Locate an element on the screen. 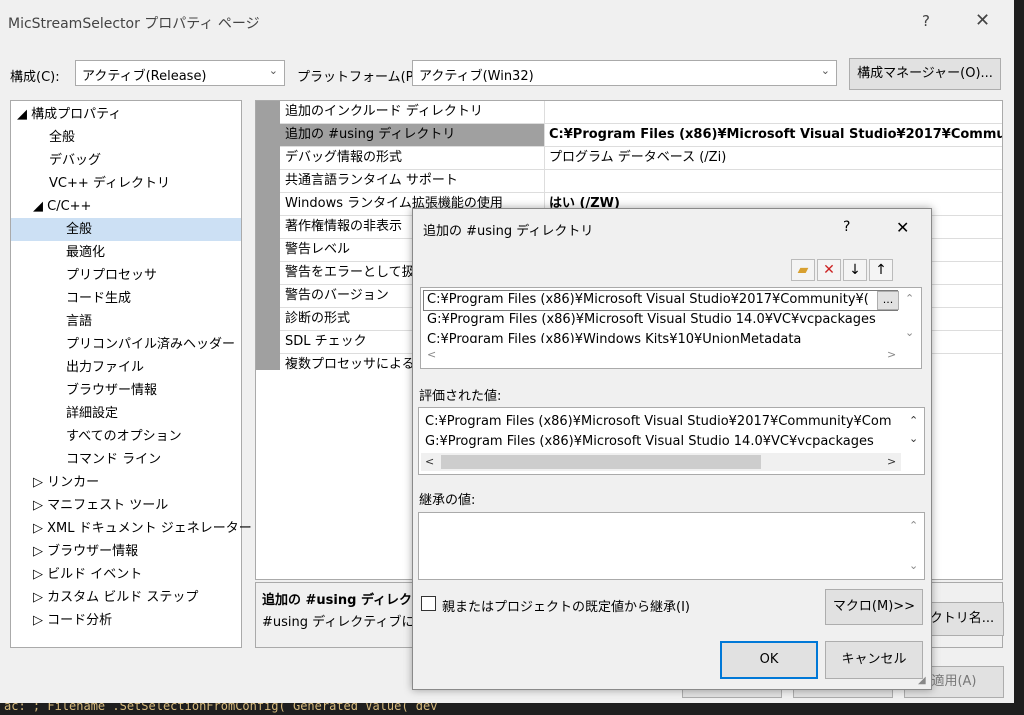 The image size is (1024, 715). ok-button: OK is located at coordinates (769, 660).